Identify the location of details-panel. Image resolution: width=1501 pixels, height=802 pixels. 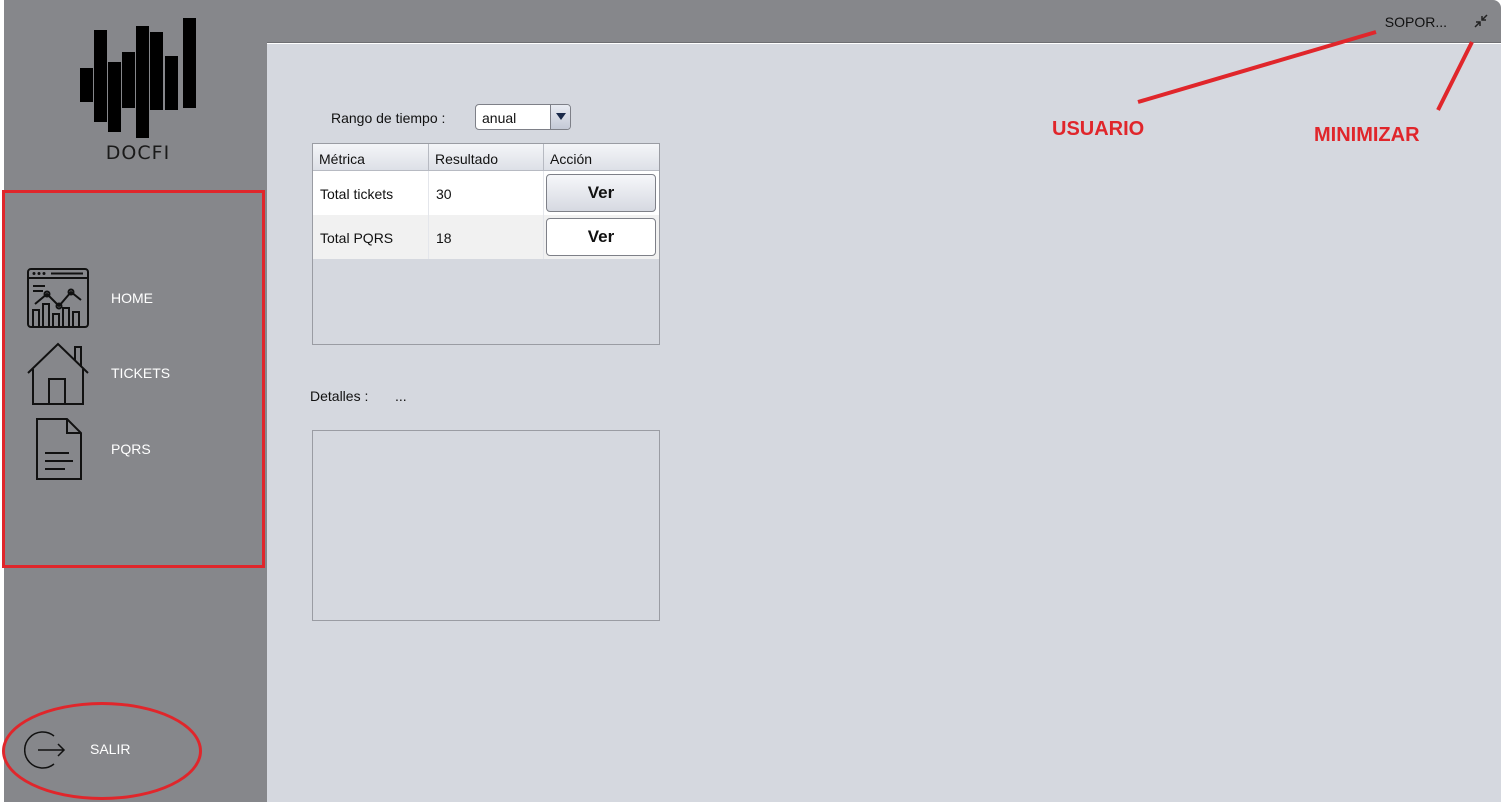
(486, 525).